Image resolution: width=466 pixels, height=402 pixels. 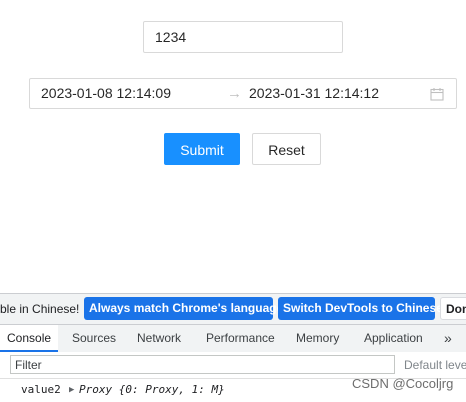 What do you see at coordinates (403, 383) in the screenshot?
I see `watermark-text: CSDN @Cocoljrg` at bounding box center [403, 383].